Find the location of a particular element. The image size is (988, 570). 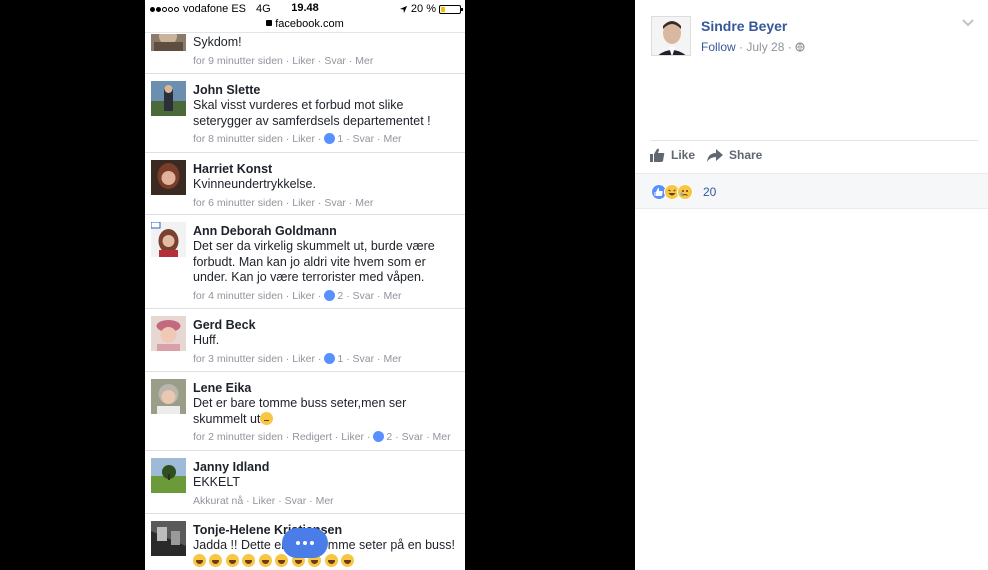

globe-icon is located at coordinates (800, 47).